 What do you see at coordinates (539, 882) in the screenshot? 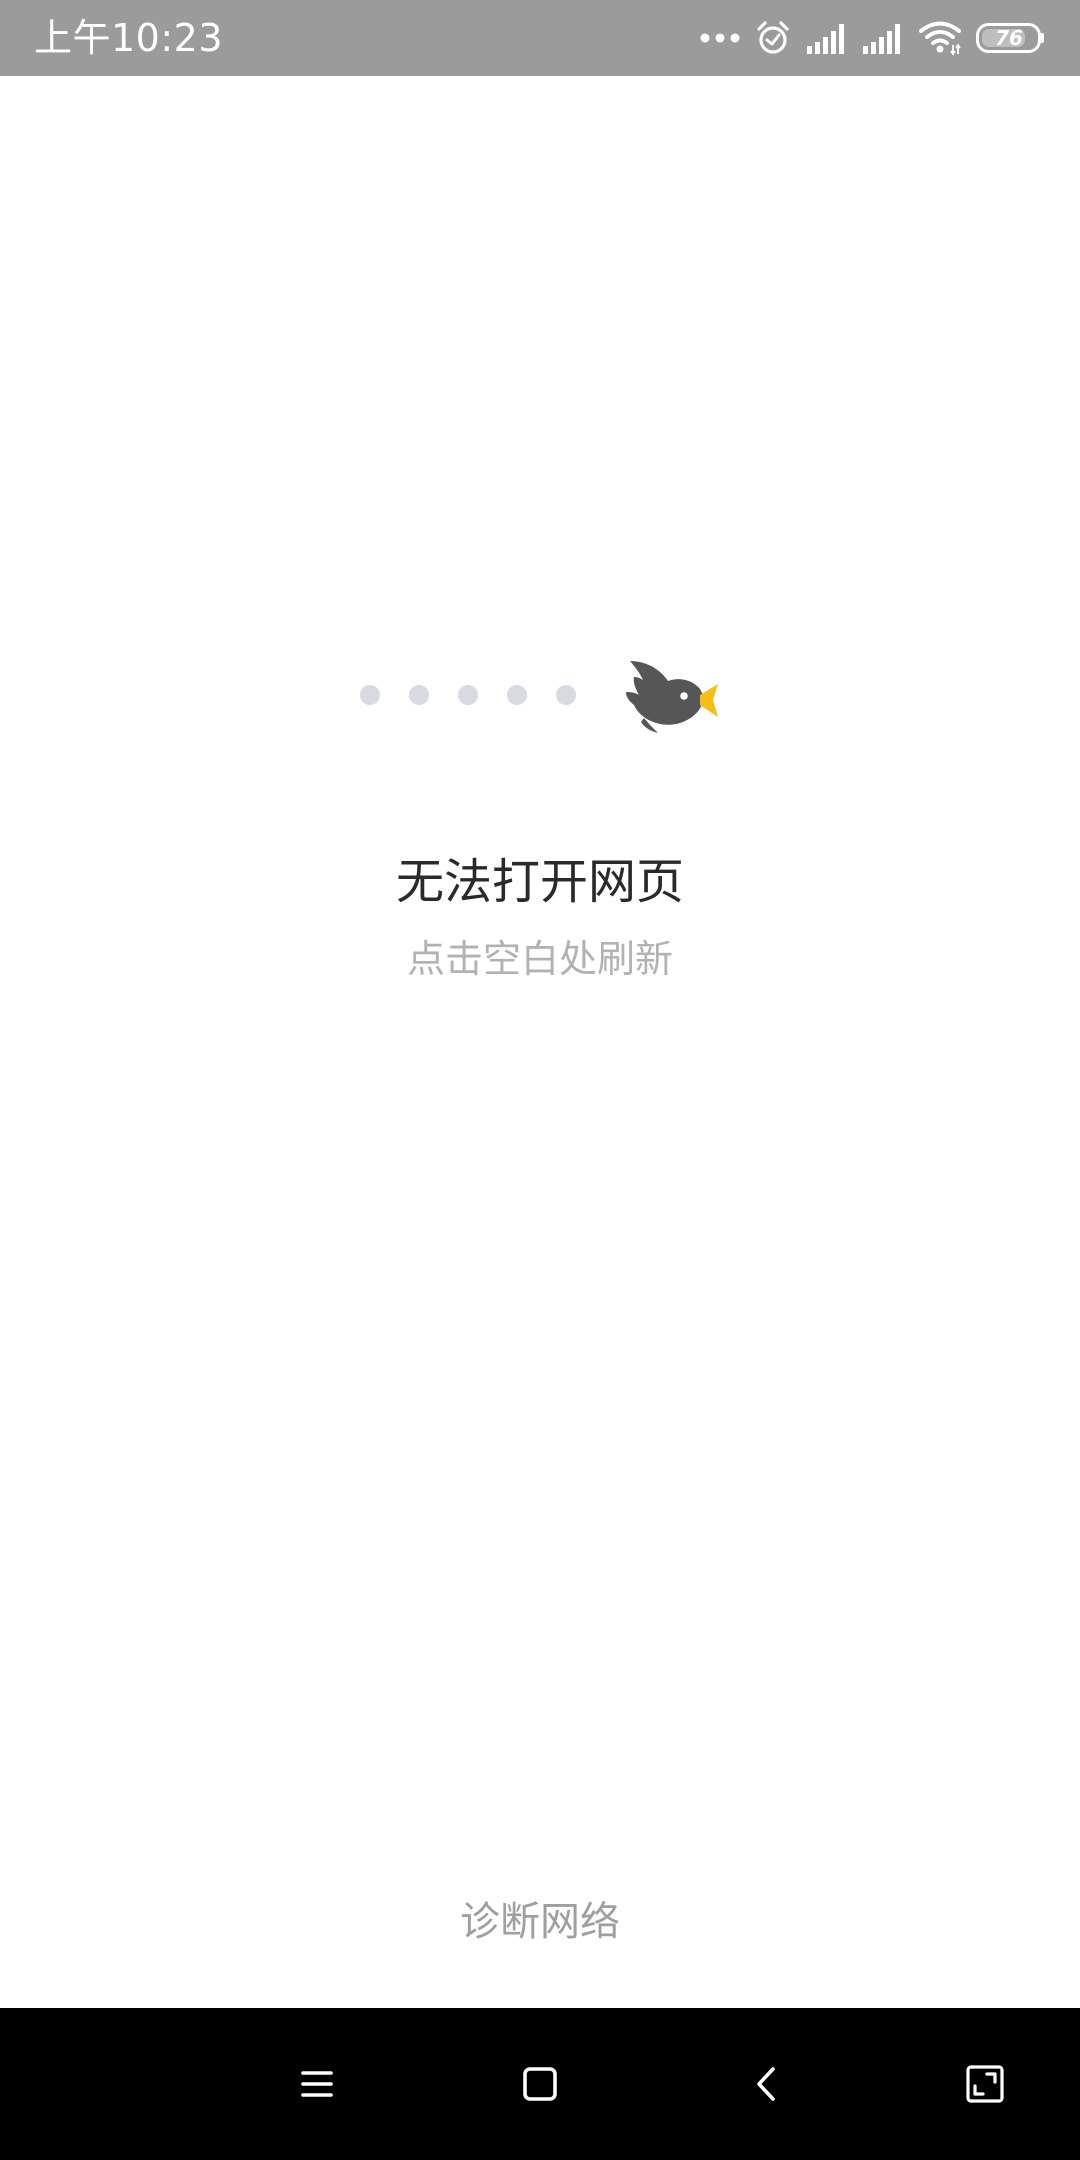
I see `error-title: 无法打开网页` at bounding box center [539, 882].